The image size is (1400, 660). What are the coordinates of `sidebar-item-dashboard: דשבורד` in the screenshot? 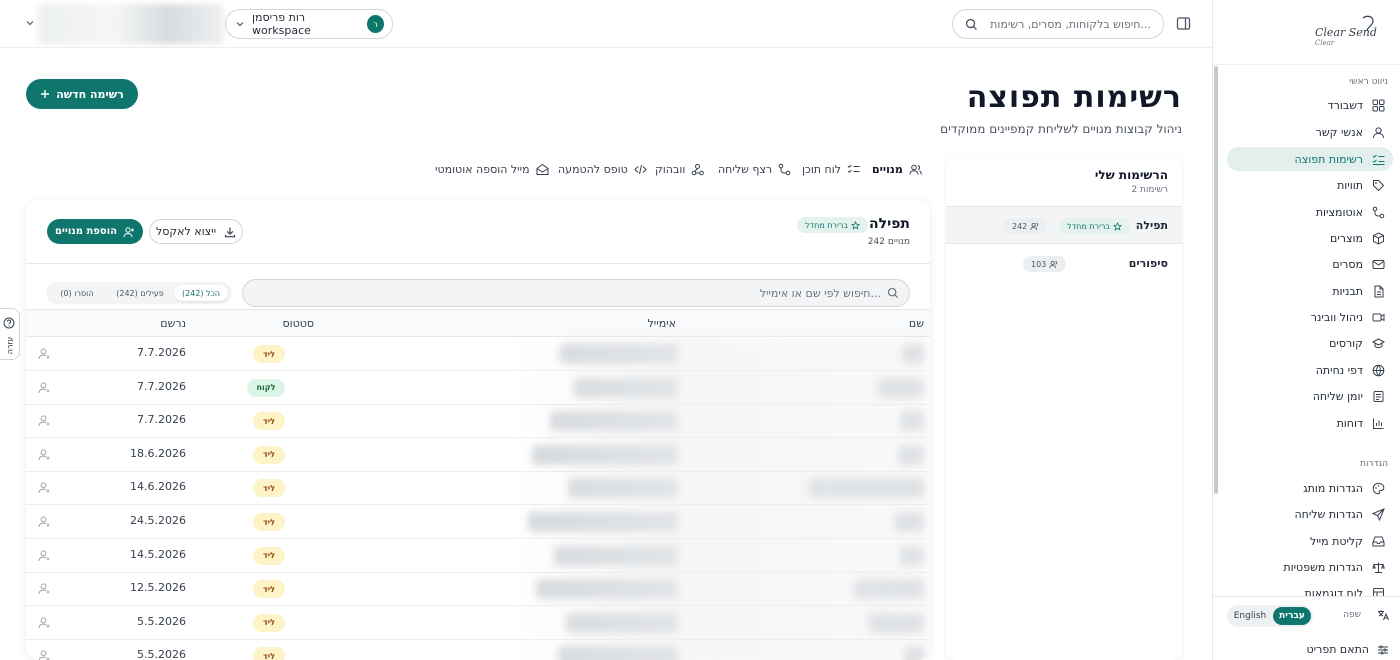 It's located at (1310, 105).